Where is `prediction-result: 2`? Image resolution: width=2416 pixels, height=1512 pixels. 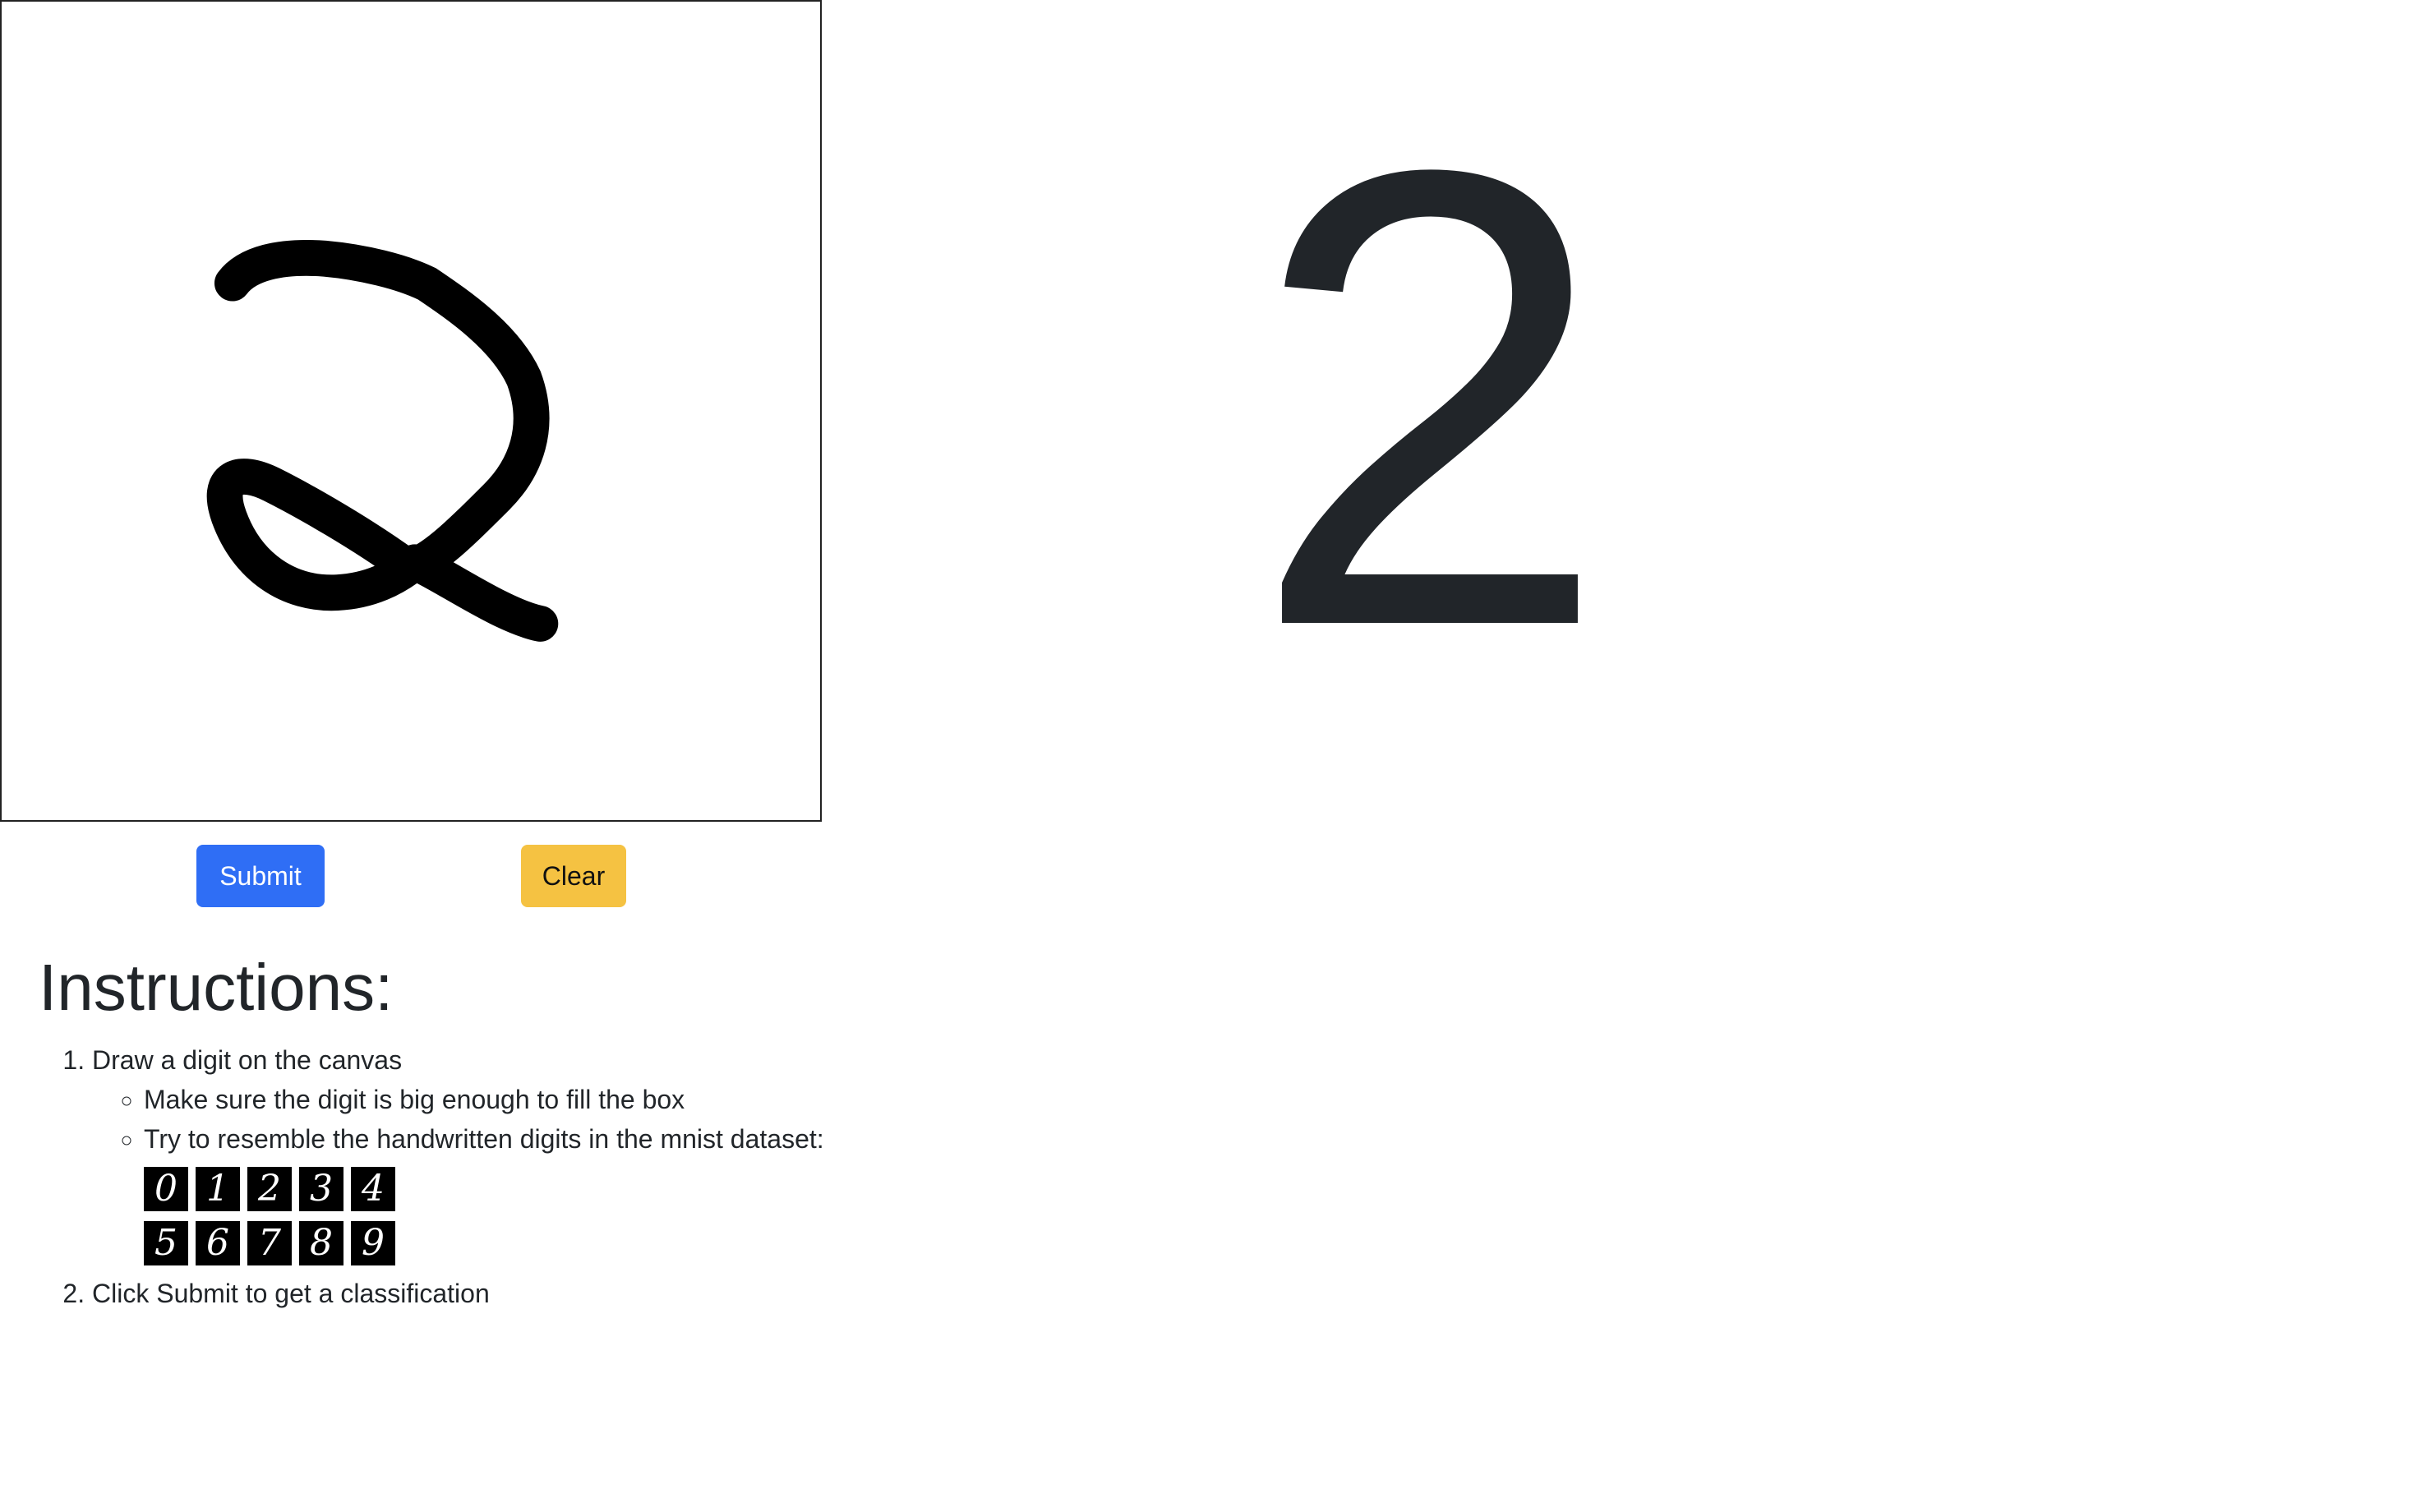
prediction-result: 2 is located at coordinates (1430, 399).